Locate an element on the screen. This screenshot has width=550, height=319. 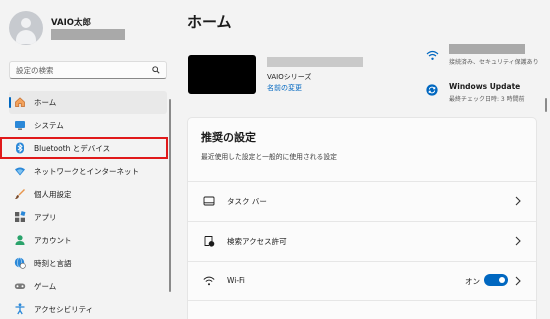
search-permission-icon is located at coordinates (209, 241).